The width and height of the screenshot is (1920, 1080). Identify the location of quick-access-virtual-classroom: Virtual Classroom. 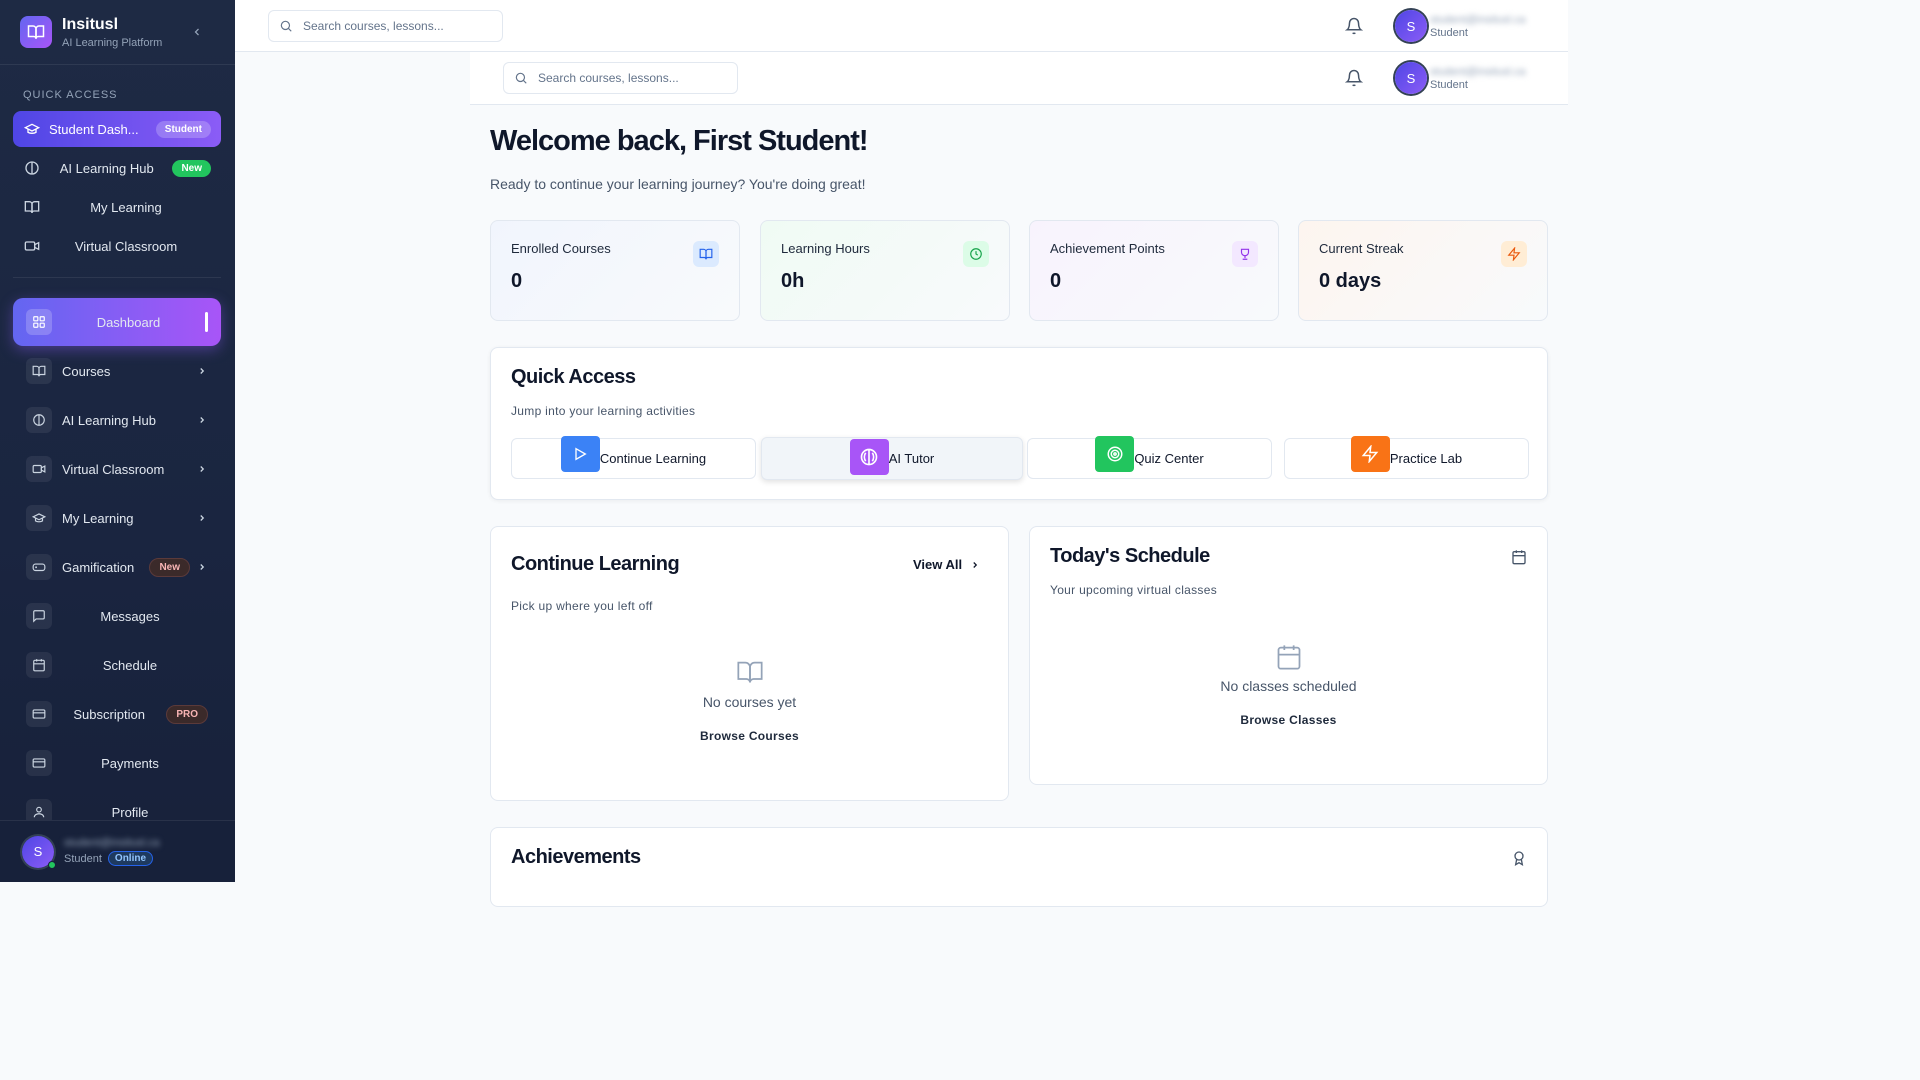
(117, 246).